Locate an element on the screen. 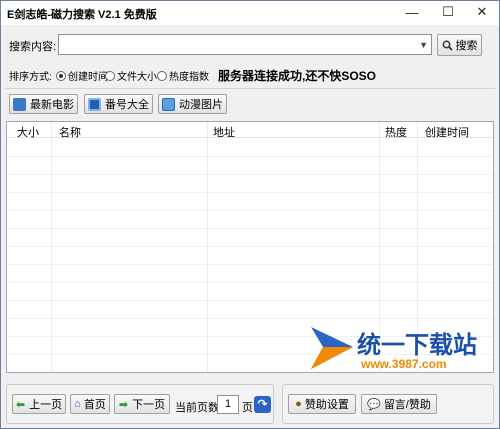 The width and height of the screenshot is (500, 429). image-icon is located at coordinates (168, 104).